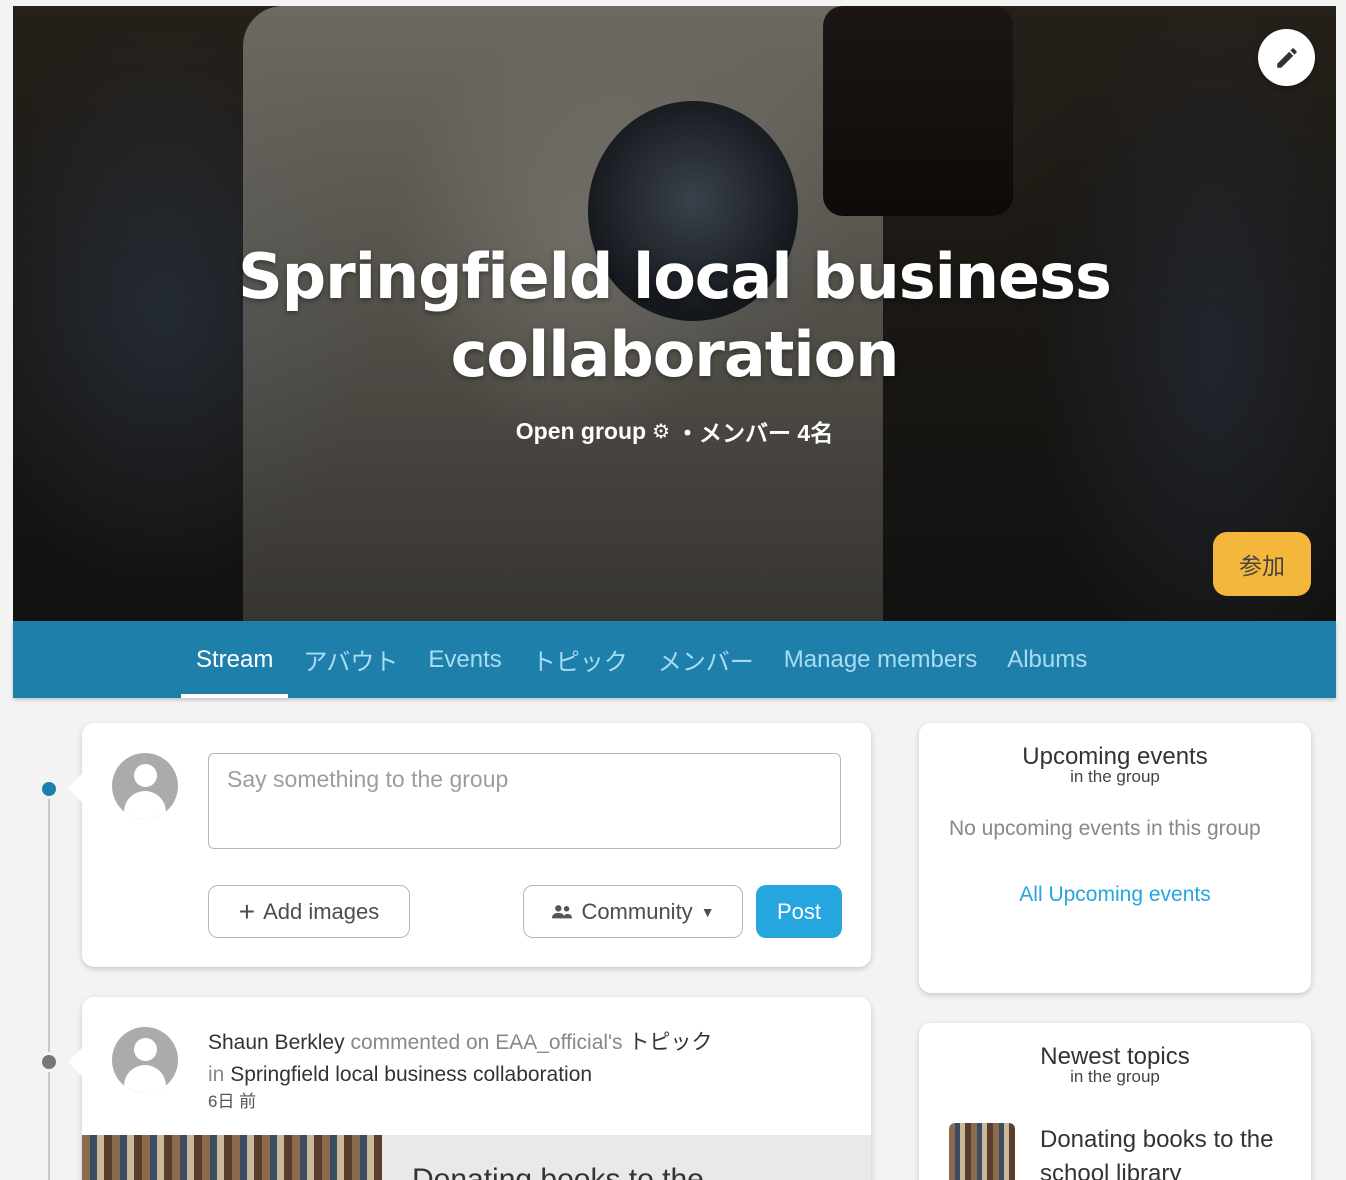 This screenshot has width=1346, height=1180. Describe the element at coordinates (1115, 1076) in the screenshot. I see `newest-topics-subtitle: in the group` at that location.